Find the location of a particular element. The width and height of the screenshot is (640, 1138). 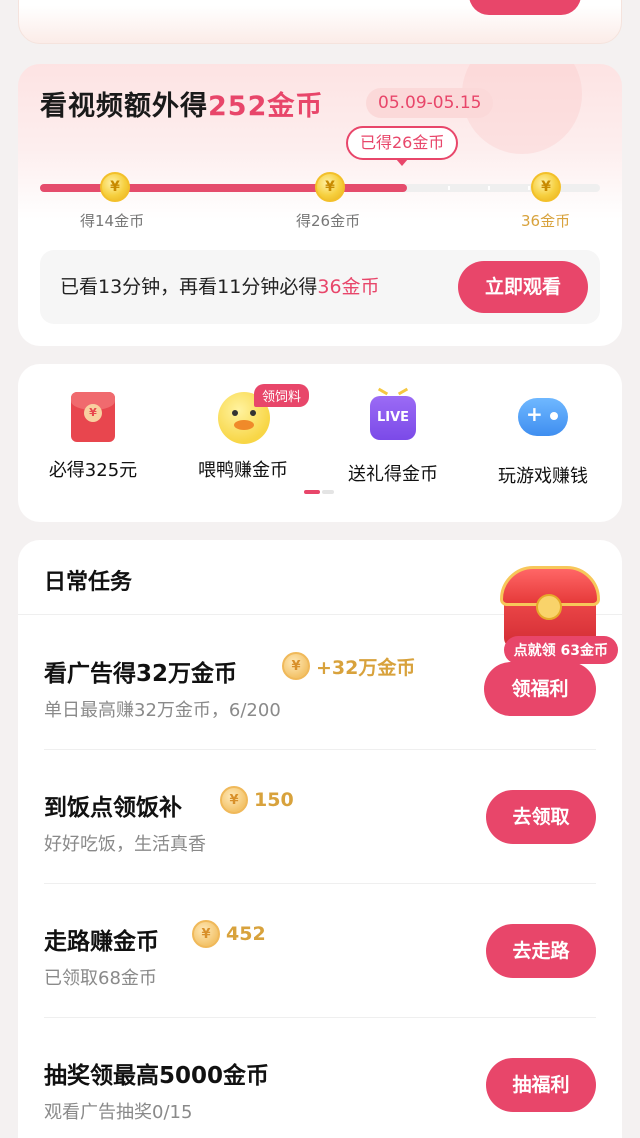

task-reward: ¥ 452 is located at coordinates (229, 934).